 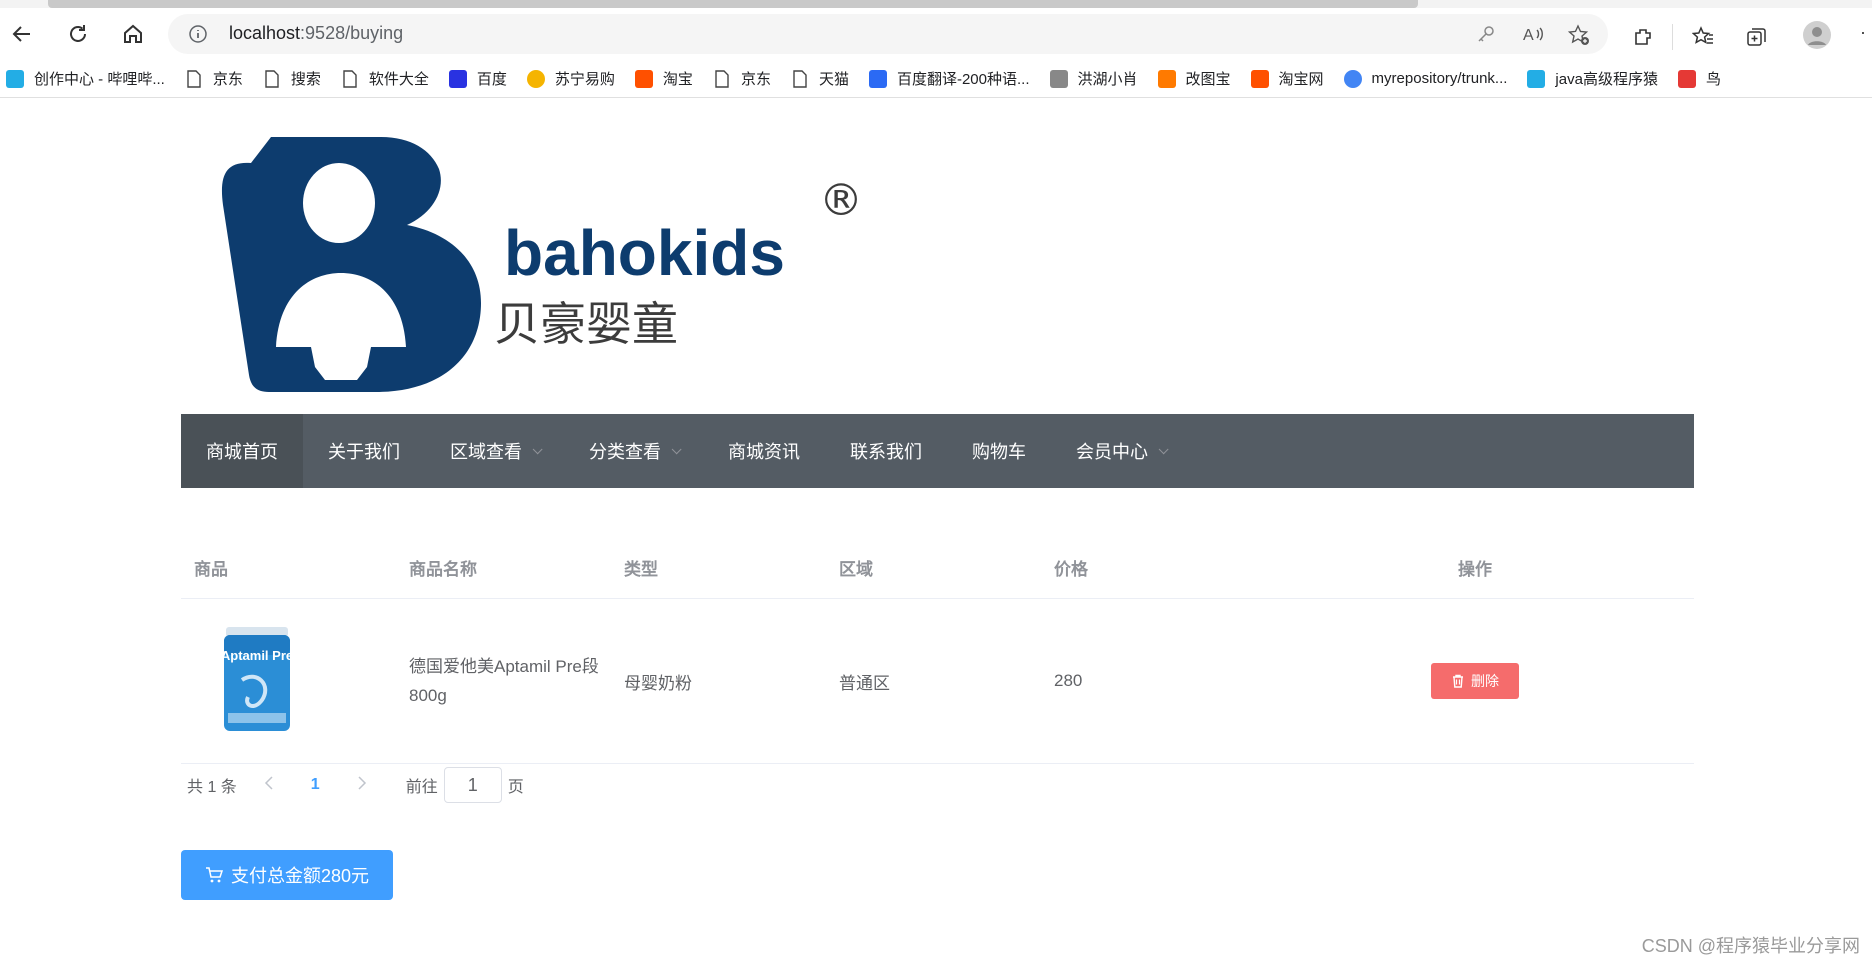 What do you see at coordinates (733, 4) in the screenshot?
I see `active-tab` at bounding box center [733, 4].